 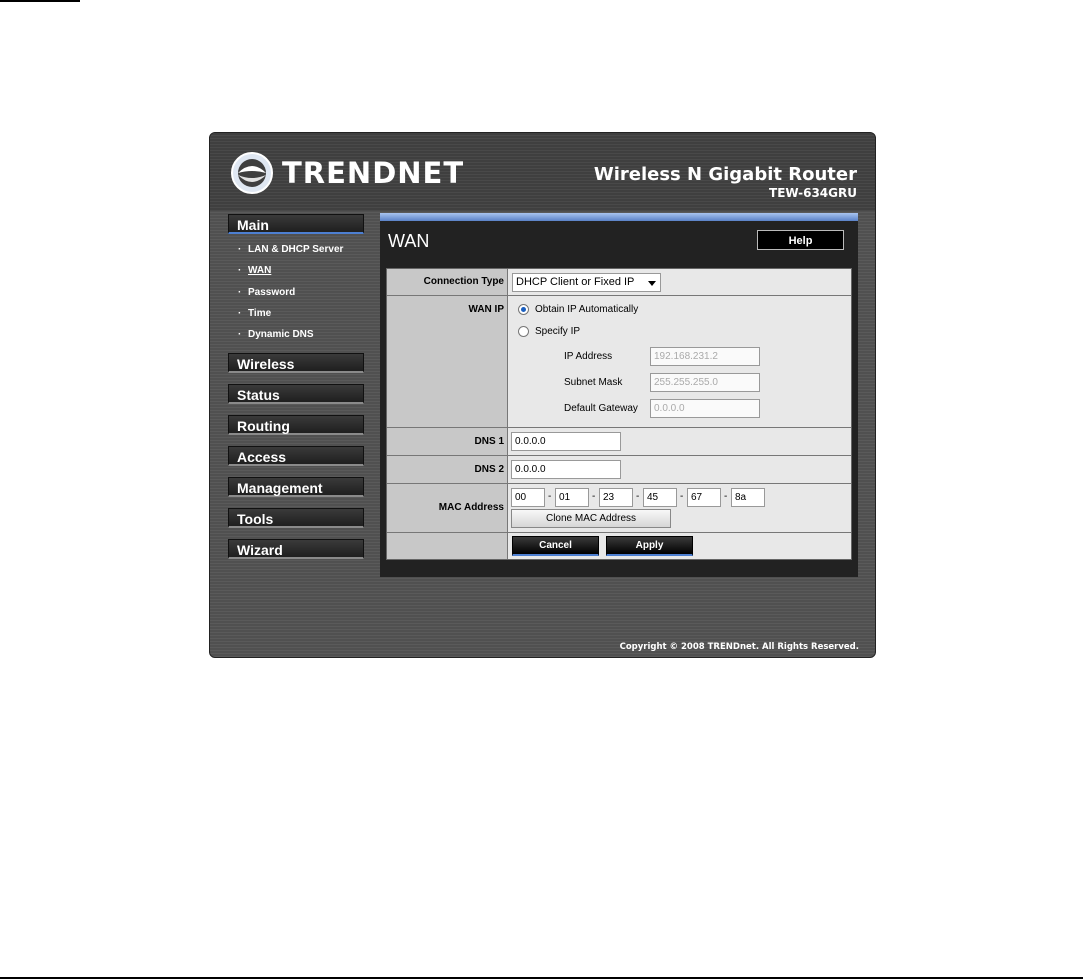 I want to click on action-cell: Cancel Apply, so click(x=679, y=546).